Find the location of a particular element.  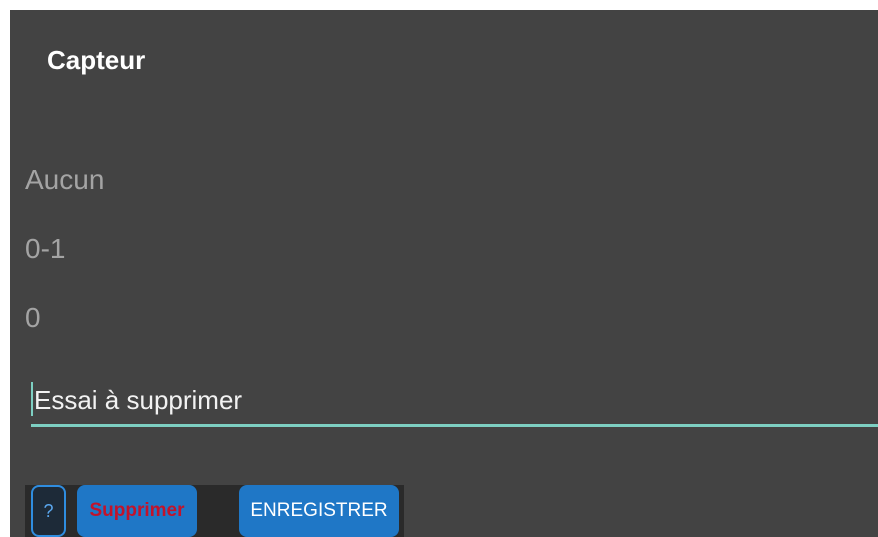

dialog-title: Capteur is located at coordinates (96, 60).